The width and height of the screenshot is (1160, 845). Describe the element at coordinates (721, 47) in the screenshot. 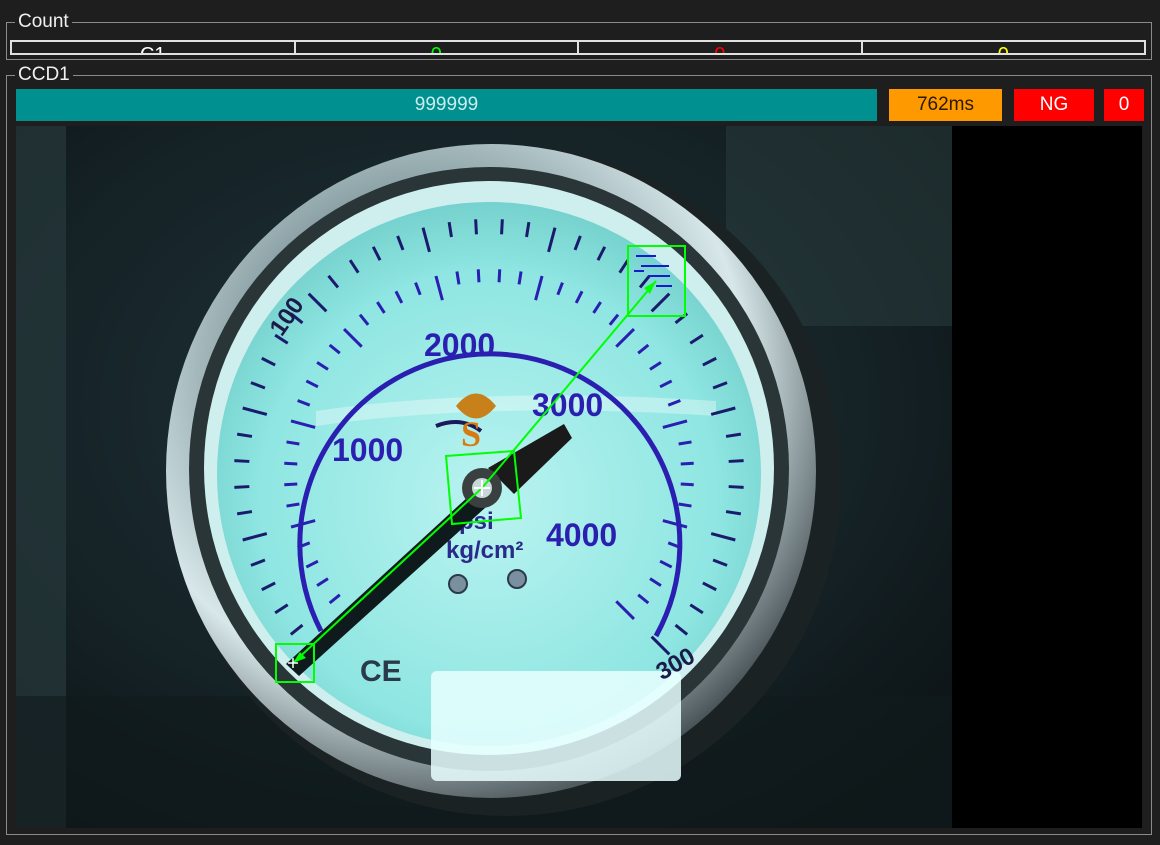

I see `count-cell-ng: 0` at that location.